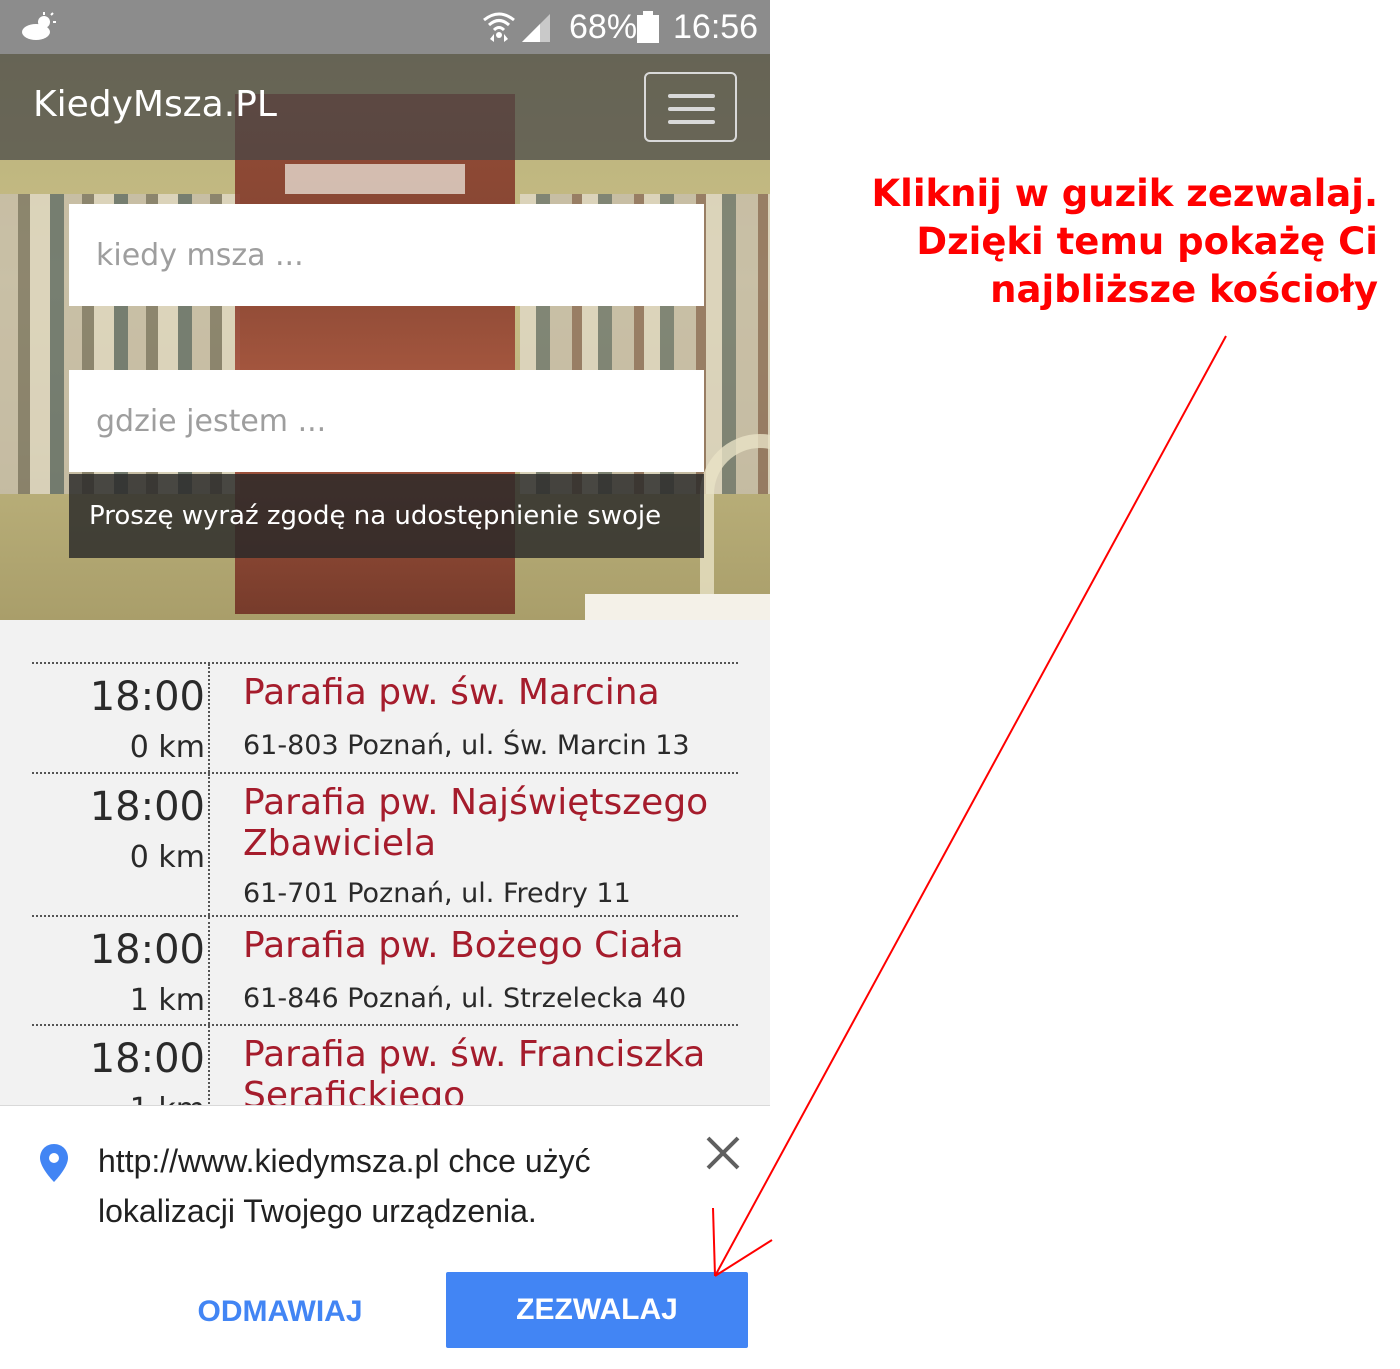 The height and width of the screenshot is (1369, 1400). What do you see at coordinates (716, 27) in the screenshot?
I see `clock: 16:56` at bounding box center [716, 27].